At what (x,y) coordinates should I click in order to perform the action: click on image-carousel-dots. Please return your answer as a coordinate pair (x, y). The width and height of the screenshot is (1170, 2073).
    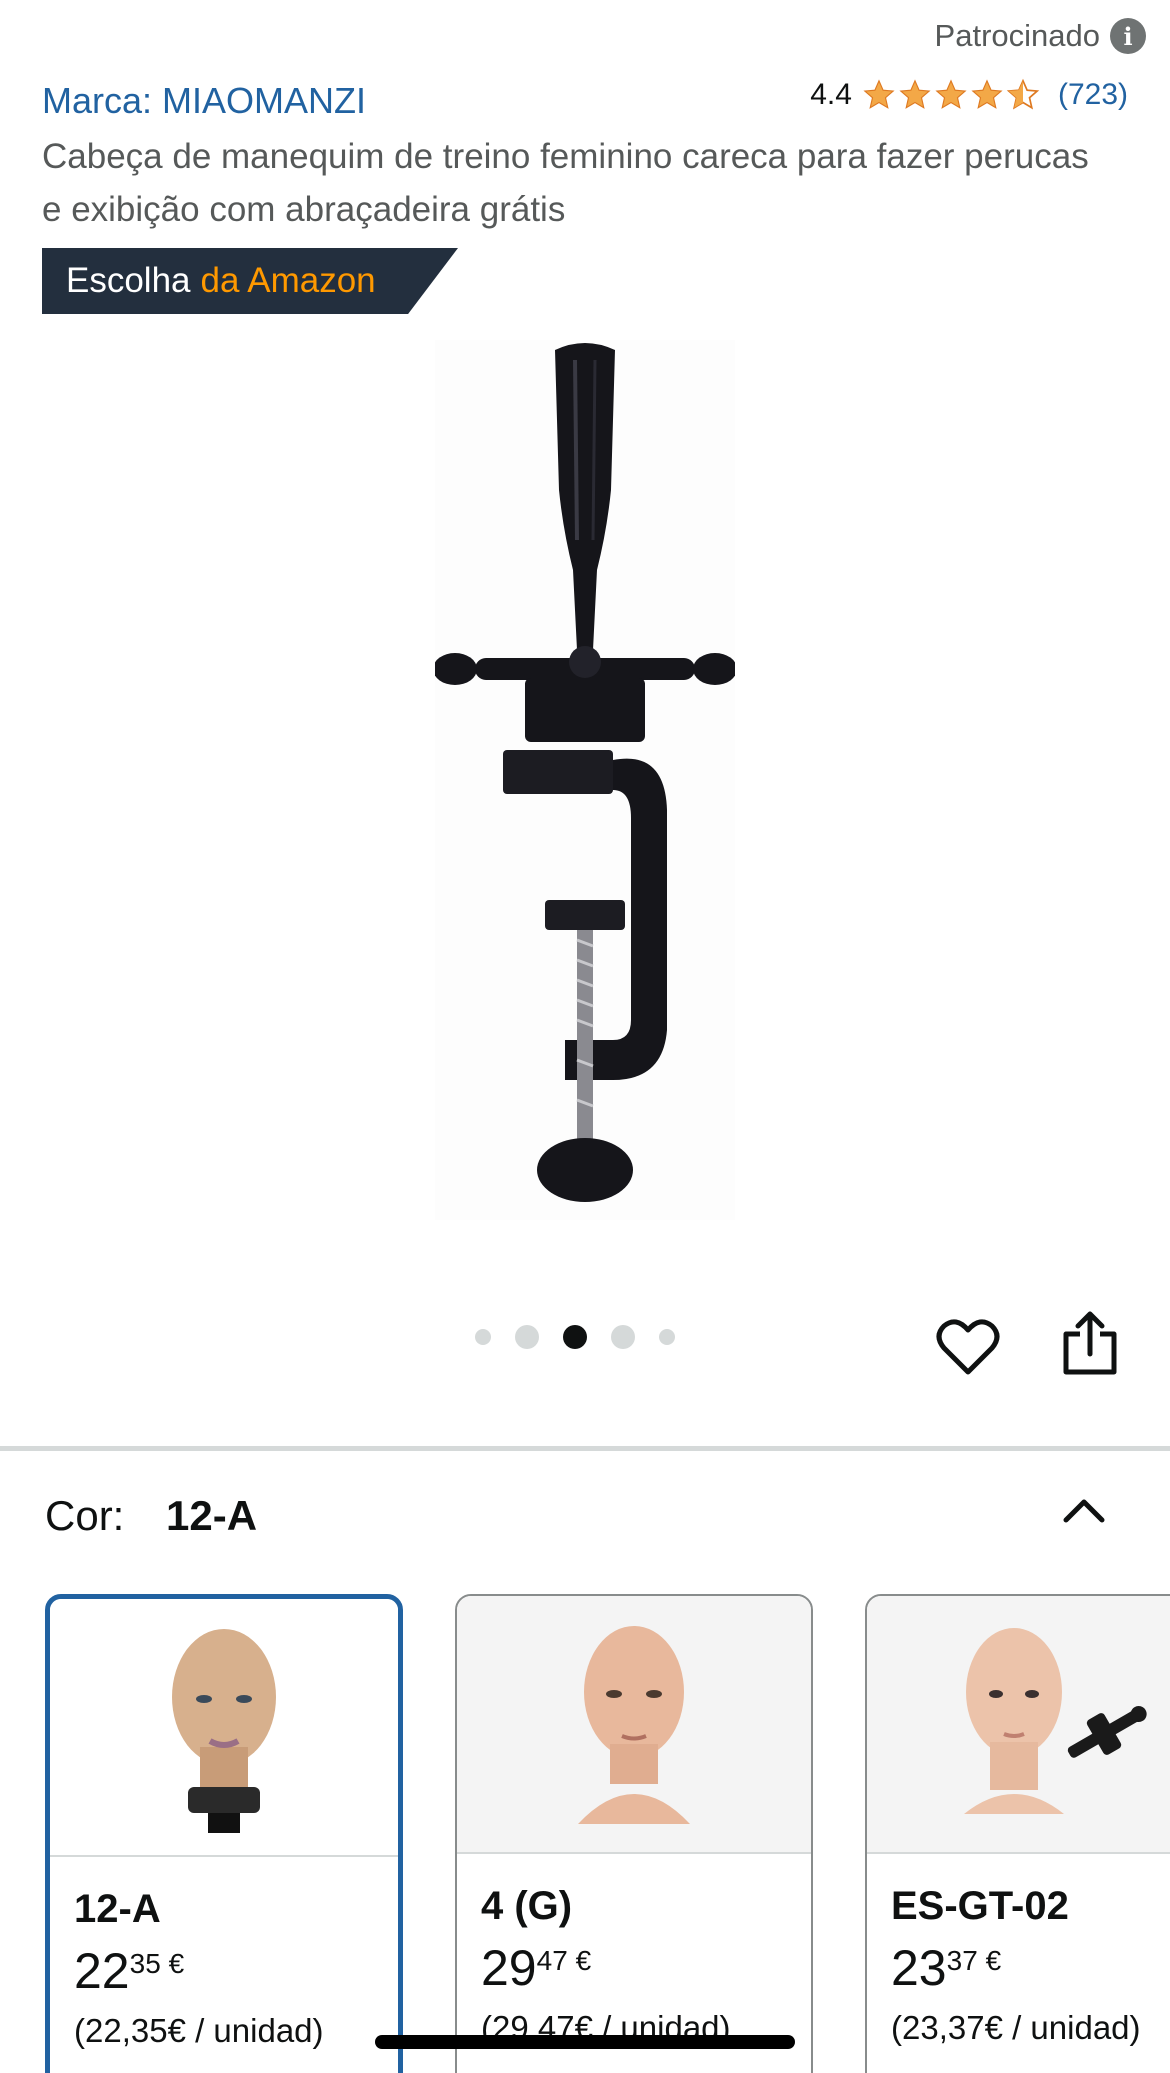
    Looking at the image, I should click on (575, 1337).